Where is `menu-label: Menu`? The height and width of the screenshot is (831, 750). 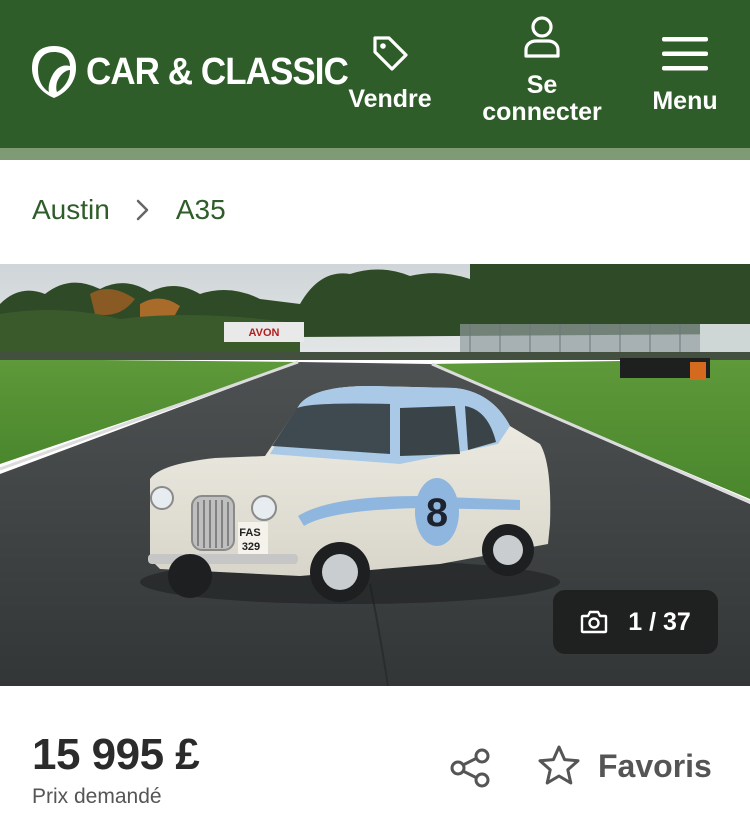
menu-label: Menu is located at coordinates (685, 101).